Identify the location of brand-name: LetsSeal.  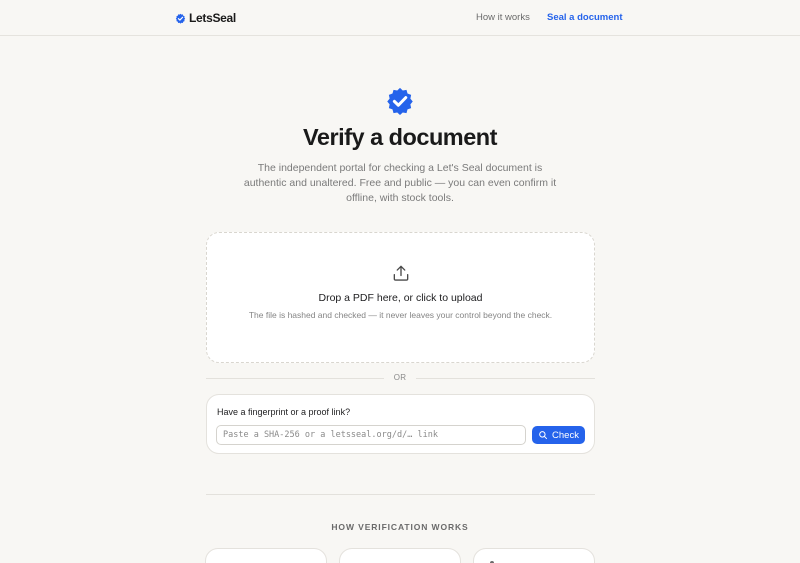
(212, 18).